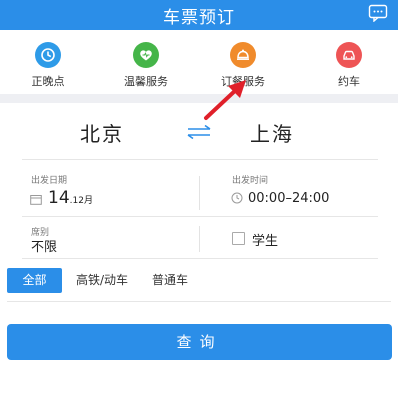 The height and width of the screenshot is (396, 398). I want to click on seat-value: 不限, so click(44, 245).